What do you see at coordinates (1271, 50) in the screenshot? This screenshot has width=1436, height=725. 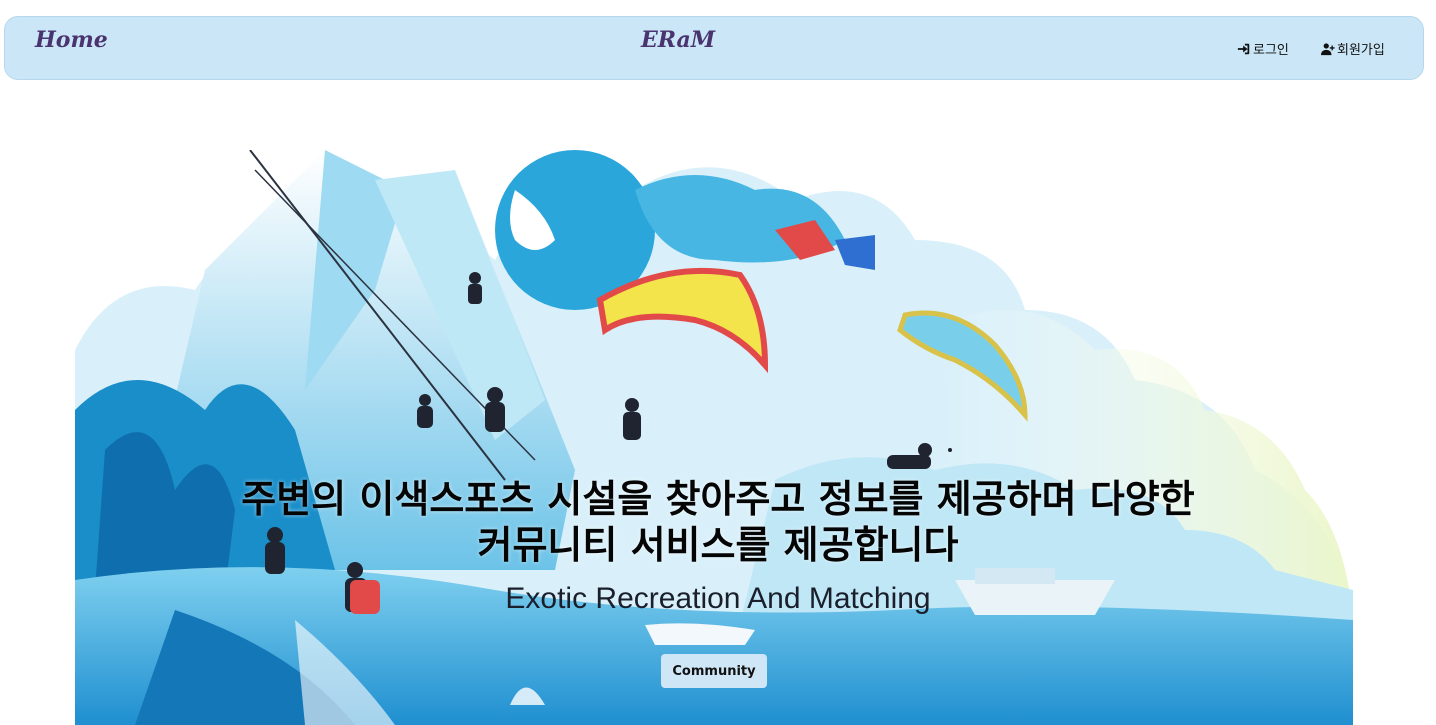 I see `login-label: 로그인` at bounding box center [1271, 50].